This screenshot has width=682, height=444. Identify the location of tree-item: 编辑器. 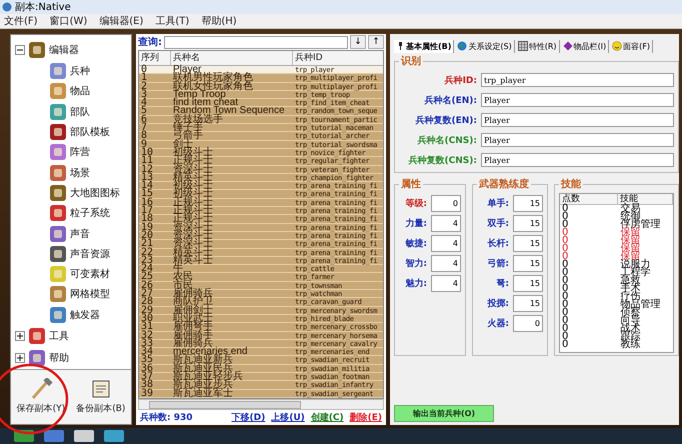
(64, 50).